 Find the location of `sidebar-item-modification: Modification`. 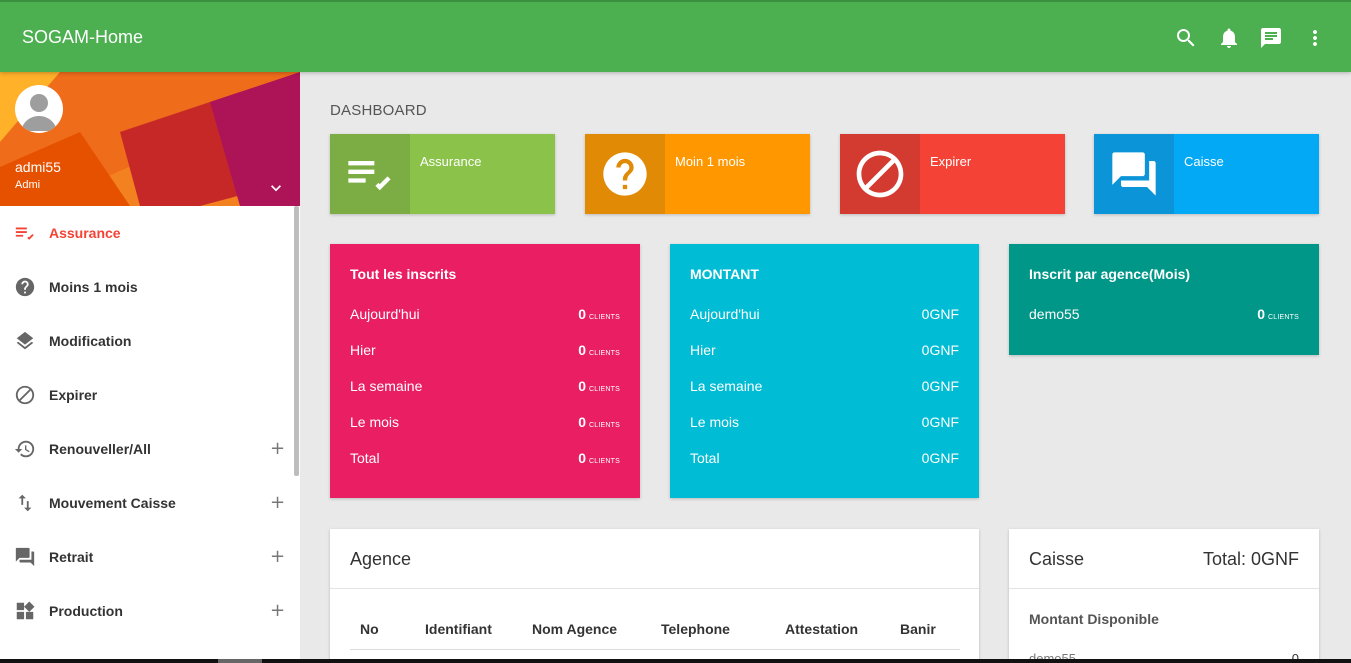

sidebar-item-modification: Modification is located at coordinates (150, 341).